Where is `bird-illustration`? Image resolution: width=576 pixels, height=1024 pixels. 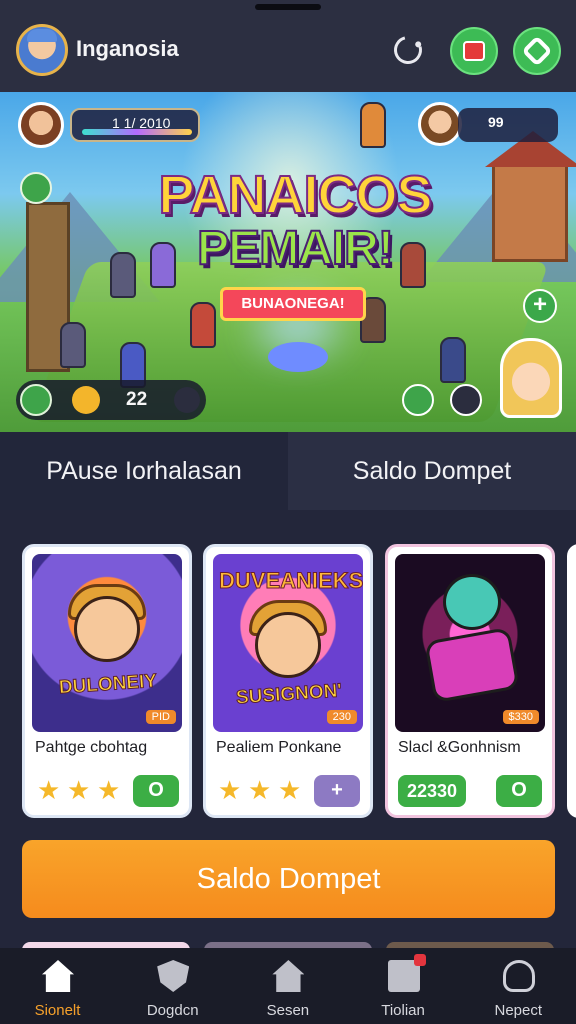
bird-illustration is located at coordinates (472, 602).